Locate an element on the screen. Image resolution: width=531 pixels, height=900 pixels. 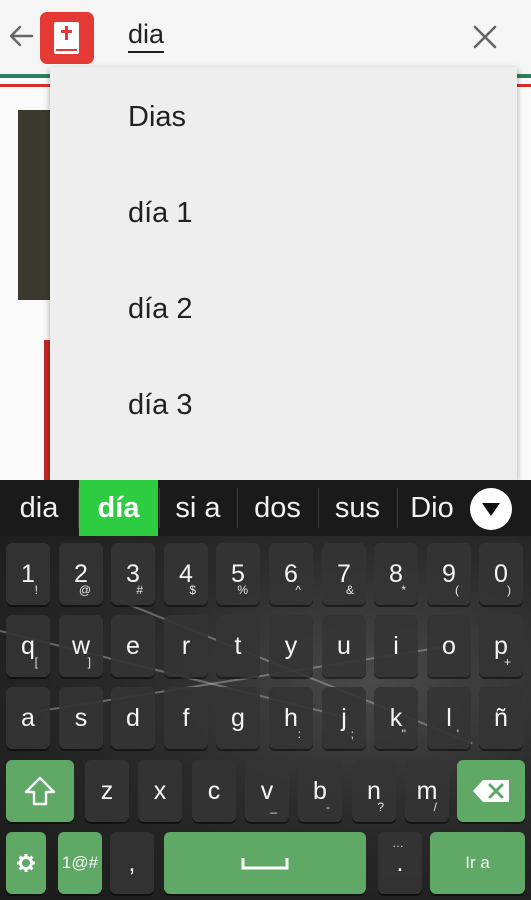
key-o: o is located at coordinates (449, 646).